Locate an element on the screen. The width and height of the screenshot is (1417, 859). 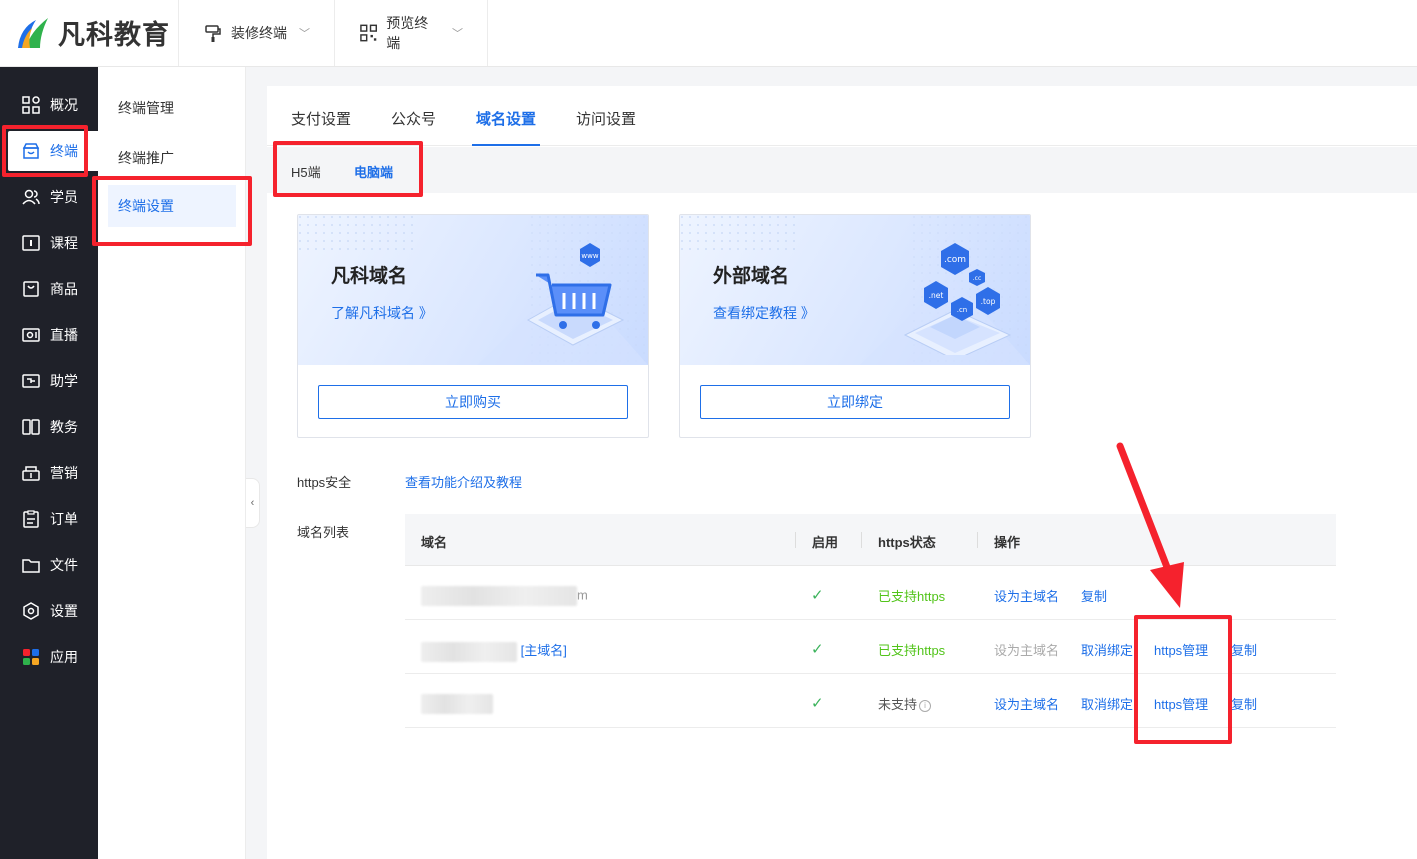
chevron-left-icon: ‹ is located at coordinates (252, 503).